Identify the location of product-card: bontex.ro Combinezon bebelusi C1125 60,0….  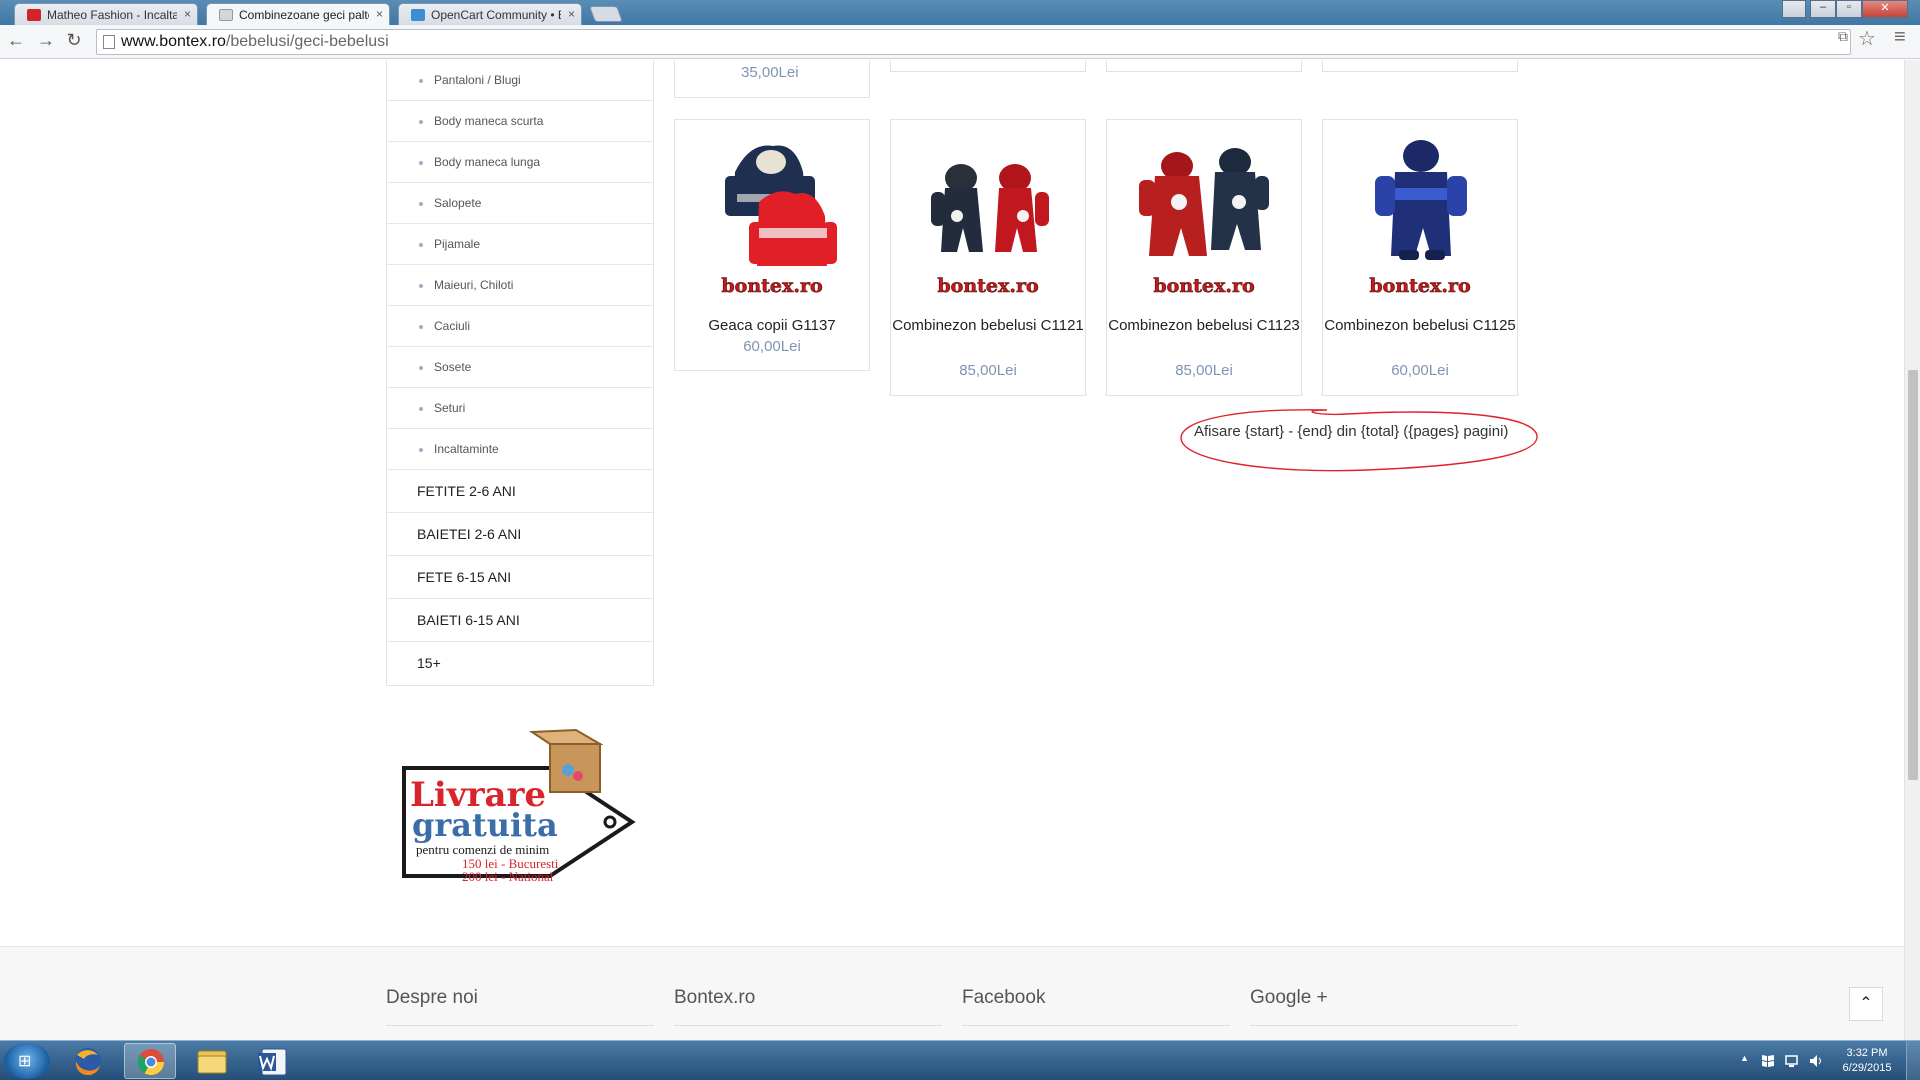
(1420, 257).